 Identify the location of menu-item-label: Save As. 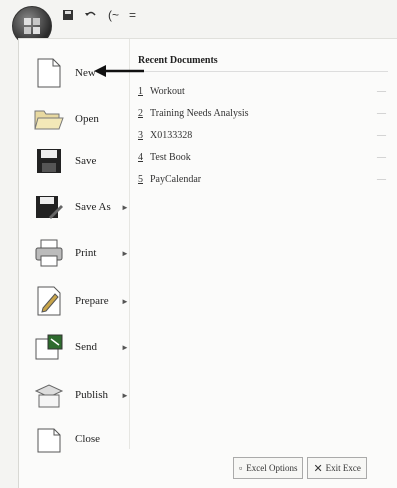
(93, 207).